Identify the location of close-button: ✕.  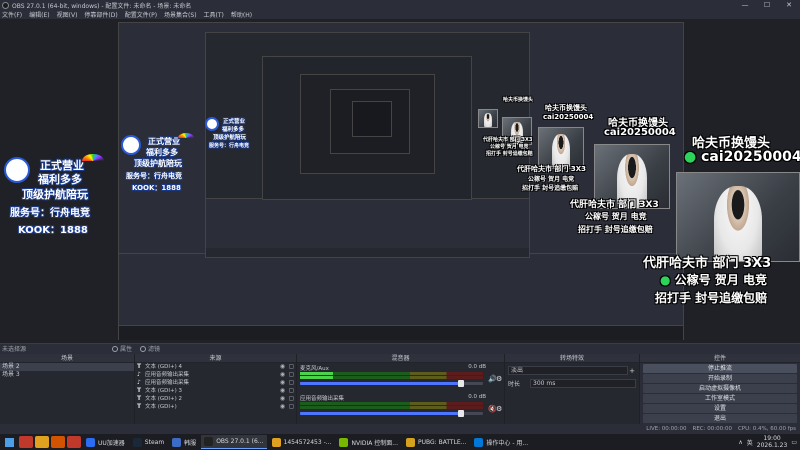
(789, 5).